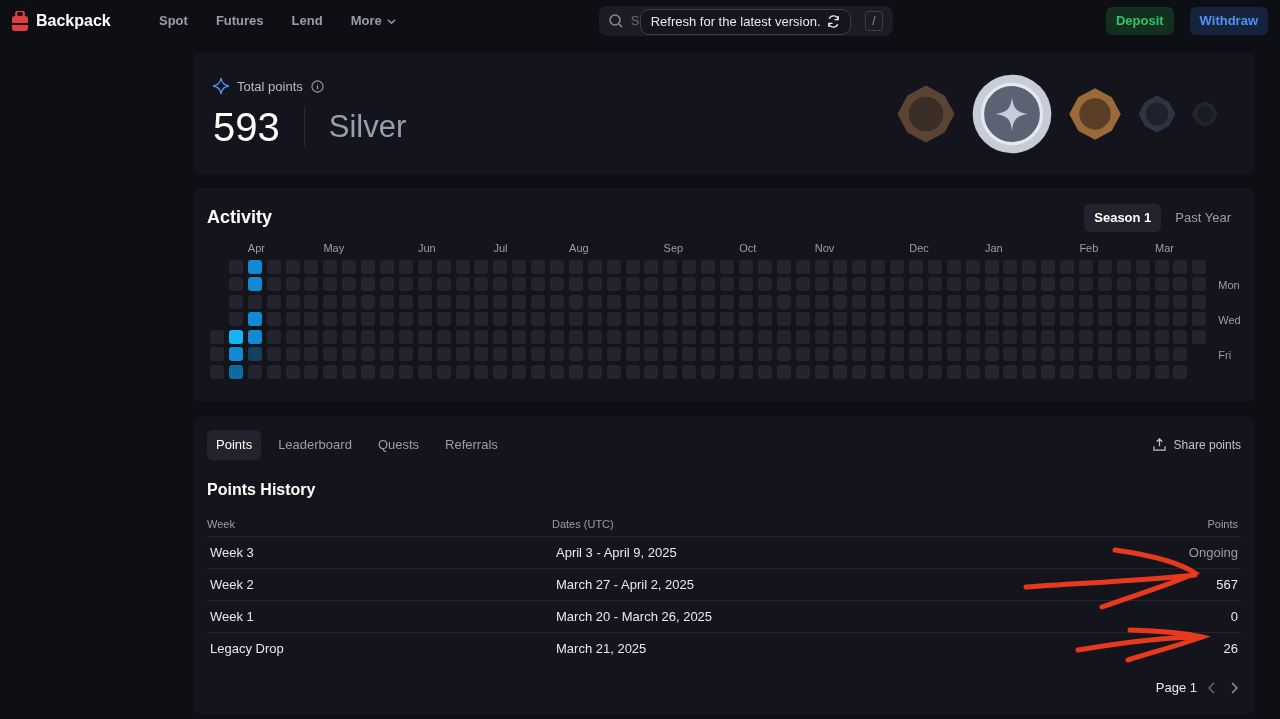 This screenshot has height=719, width=1280. What do you see at coordinates (616, 552) in the screenshot?
I see `table-cell-text: April 3 - April 9, 2025` at bounding box center [616, 552].